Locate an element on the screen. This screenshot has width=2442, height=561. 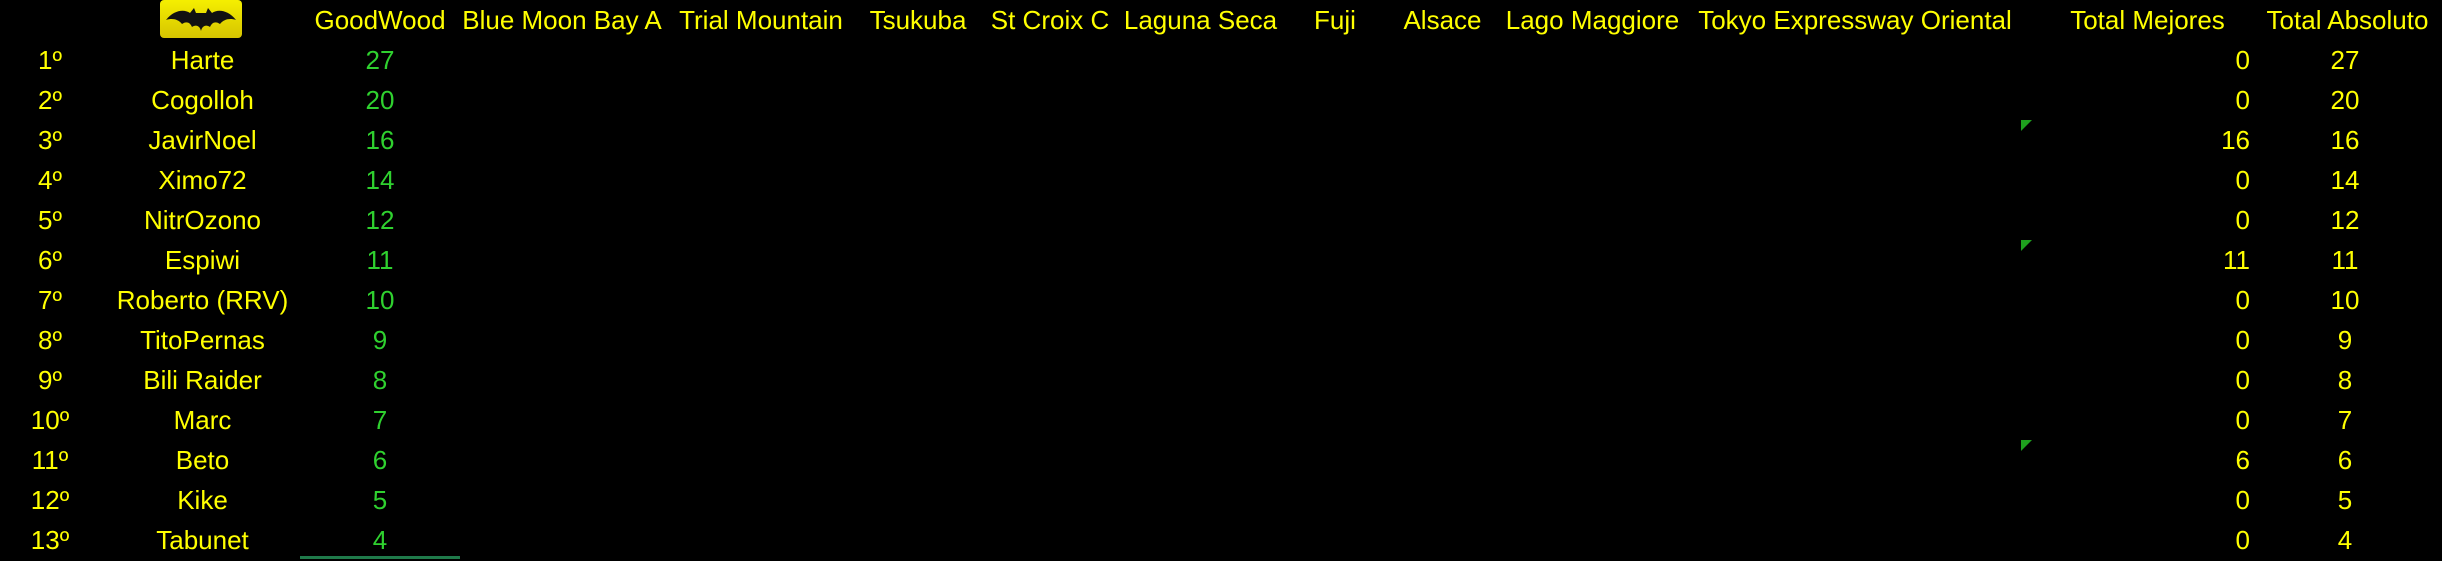
goodwood-score-cell: 14 is located at coordinates (380, 180).